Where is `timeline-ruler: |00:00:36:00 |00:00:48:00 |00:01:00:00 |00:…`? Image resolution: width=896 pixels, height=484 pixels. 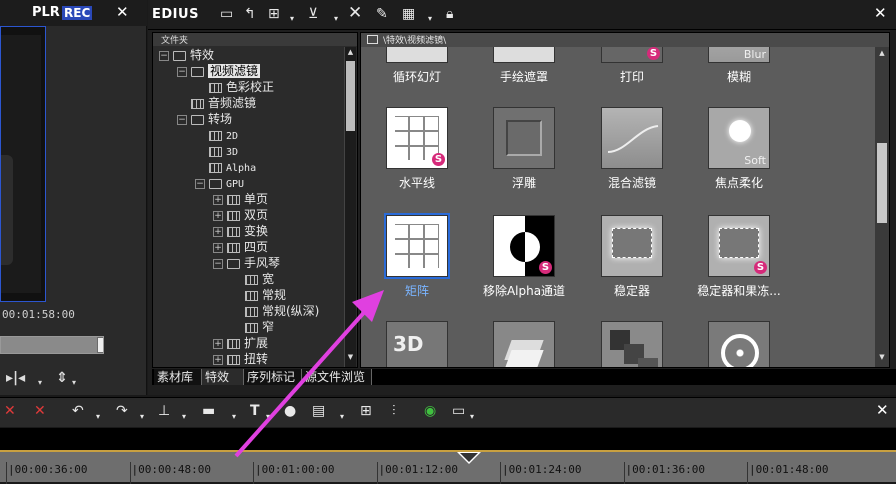 timeline-ruler: |00:00:36:00 |00:00:48:00 |00:01:00:00 |00:… is located at coordinates (448, 467).